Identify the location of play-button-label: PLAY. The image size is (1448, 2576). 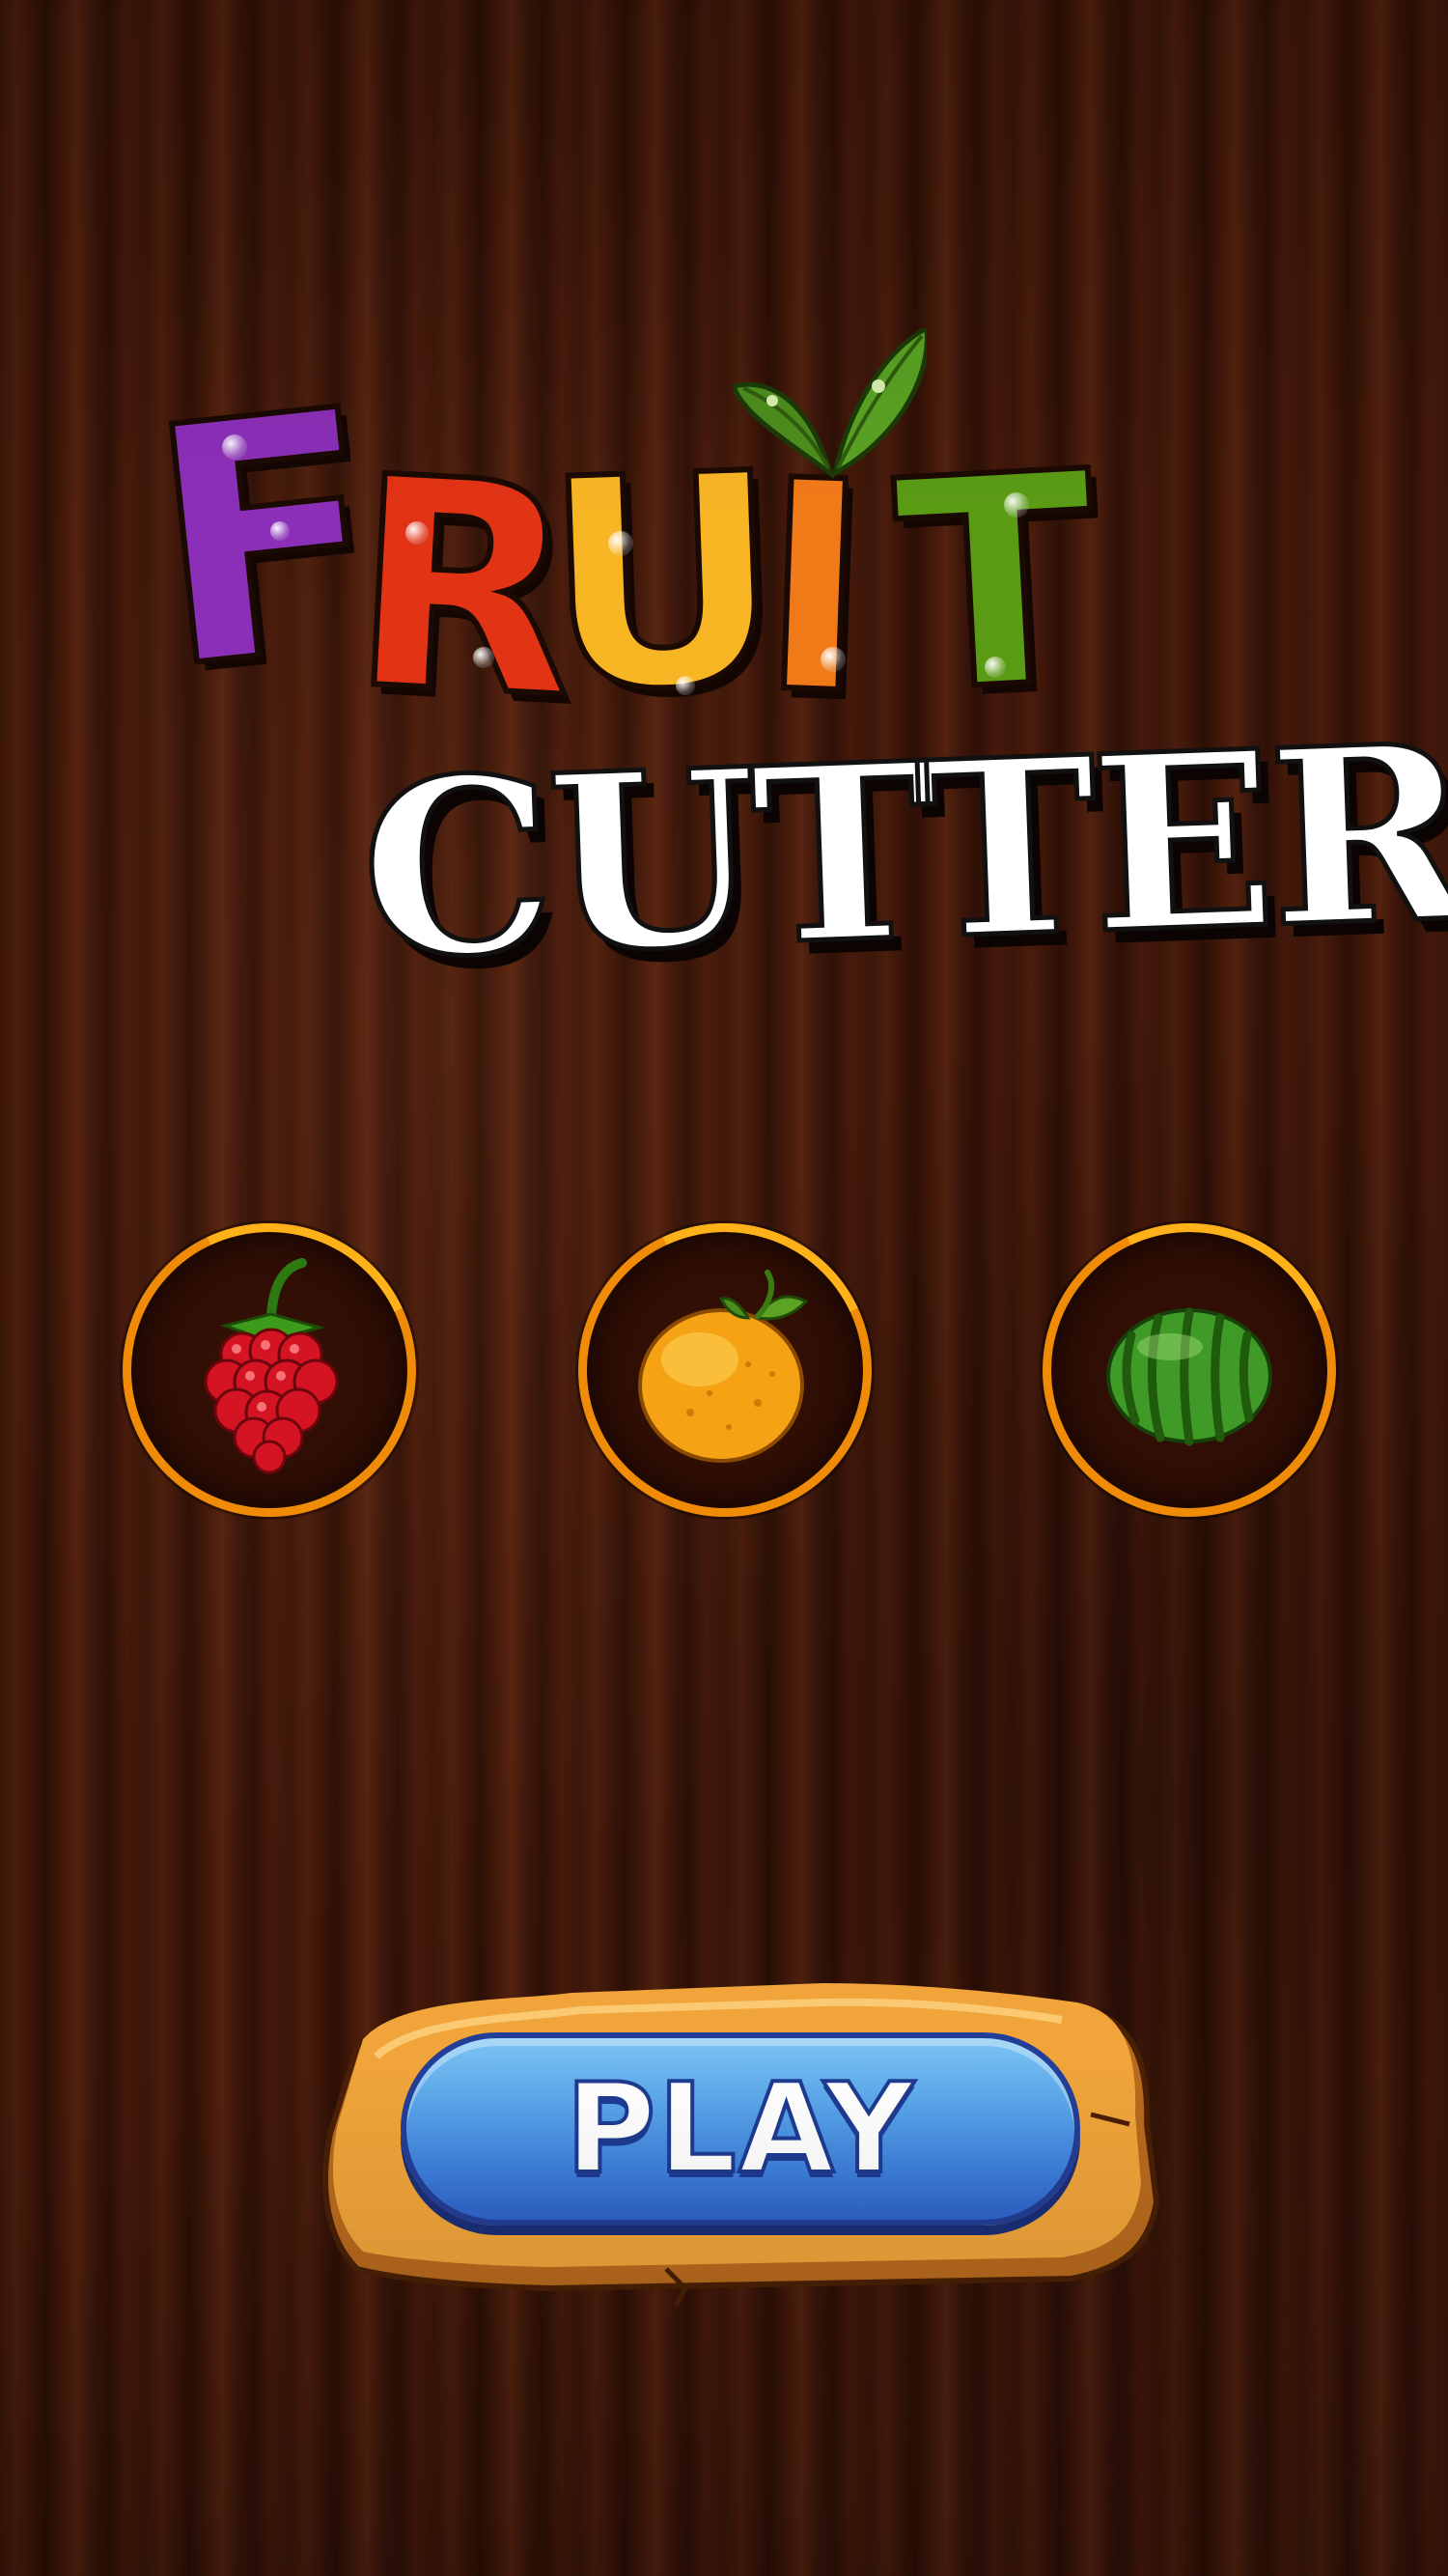
(740, 2129).